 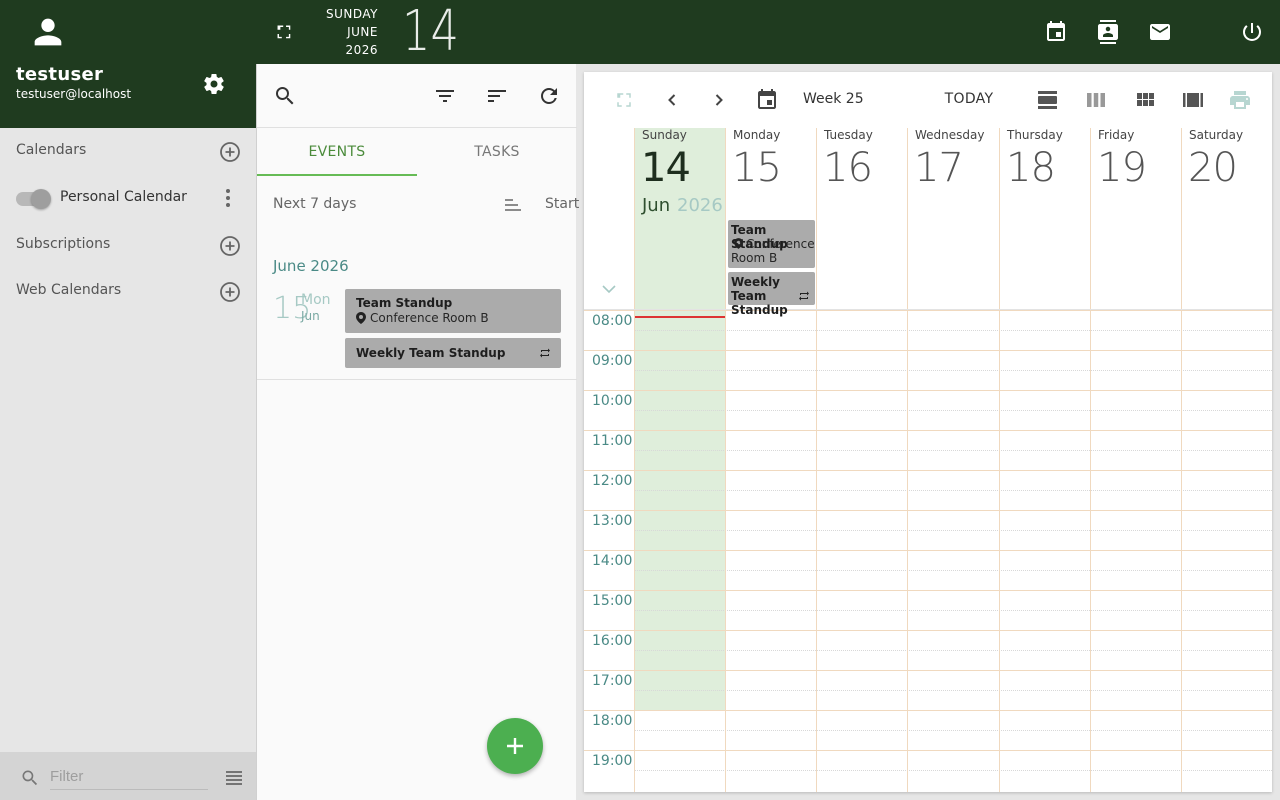 What do you see at coordinates (316, 300) in the screenshot?
I see `group-weekday: Mon` at bounding box center [316, 300].